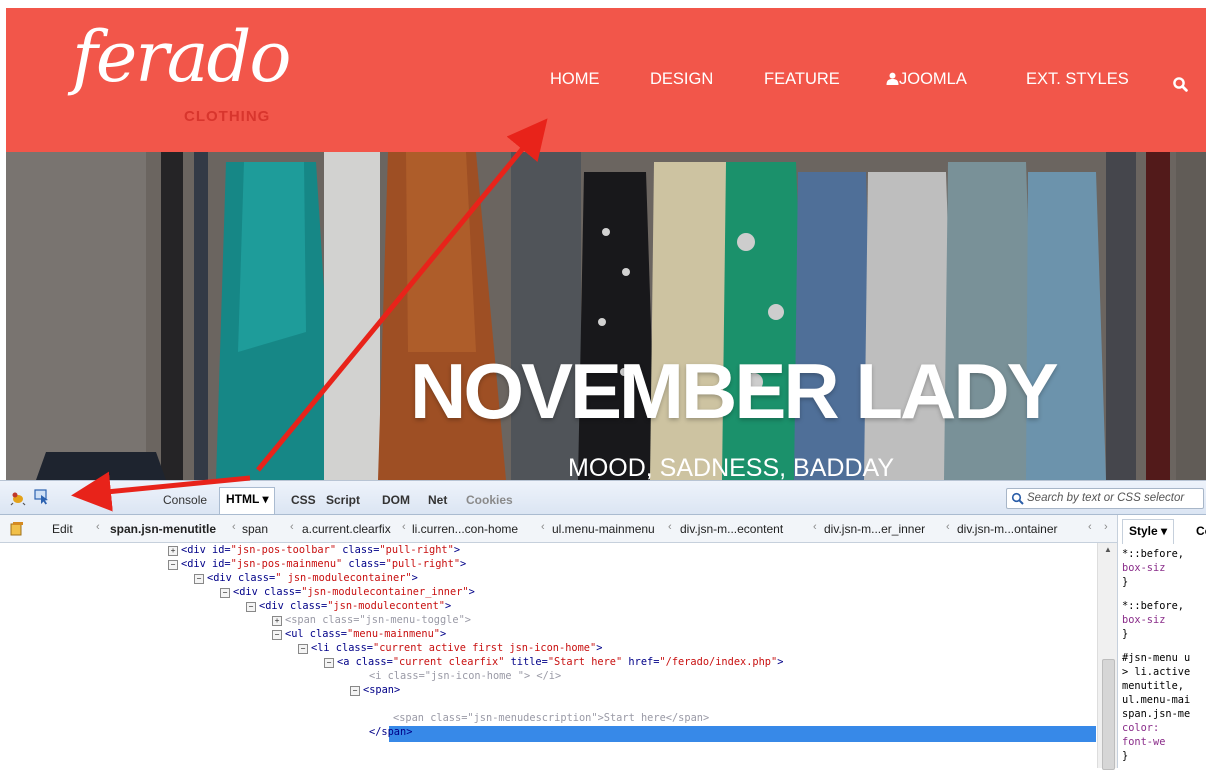 The width and height of the screenshot is (1206, 770). Describe the element at coordinates (926, 79) in the screenshot. I see `nav-item-joomla: JOOMLA` at that location.